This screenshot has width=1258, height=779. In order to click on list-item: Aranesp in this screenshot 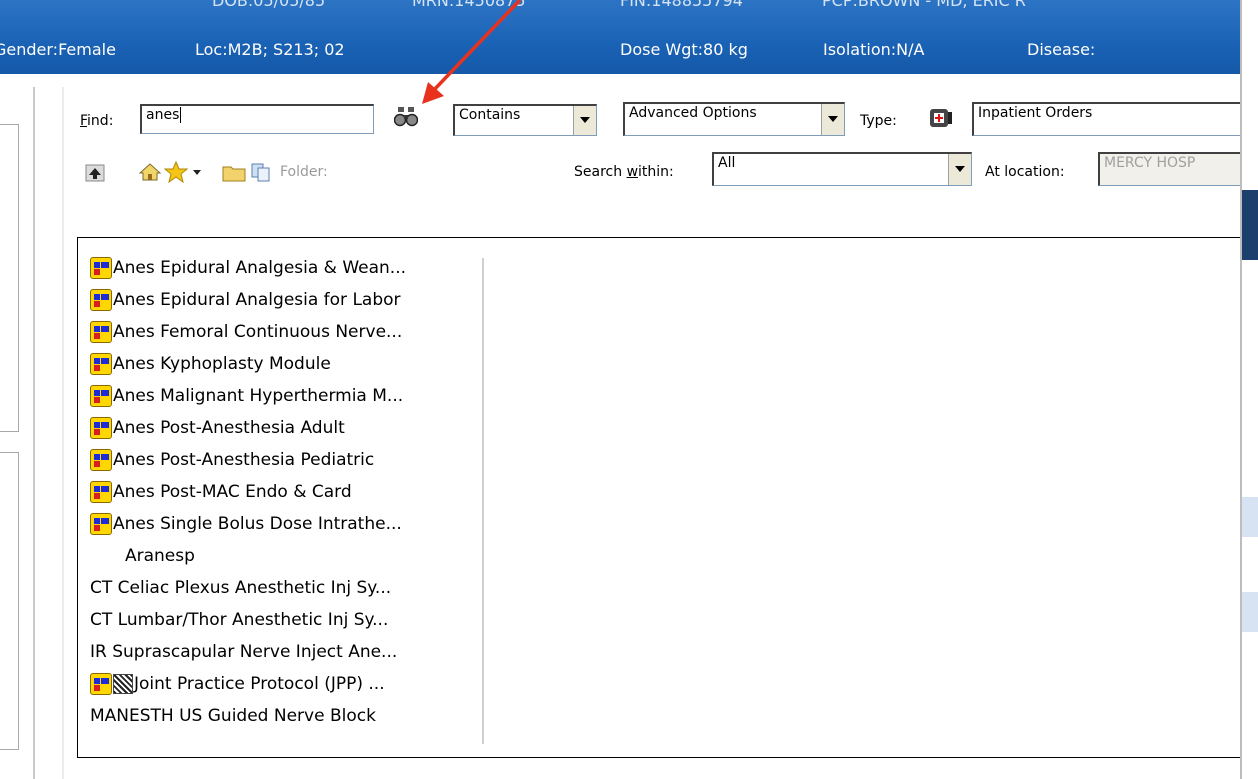, I will do `click(160, 556)`.